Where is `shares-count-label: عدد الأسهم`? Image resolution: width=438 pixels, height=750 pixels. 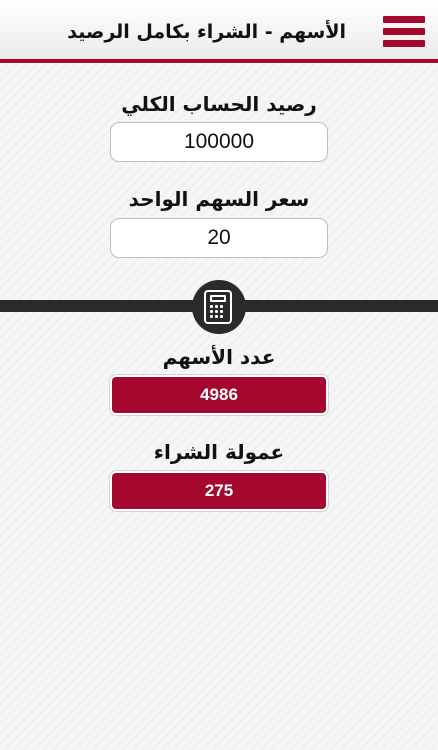
shares-count-label: عدد الأسهم is located at coordinates (219, 357).